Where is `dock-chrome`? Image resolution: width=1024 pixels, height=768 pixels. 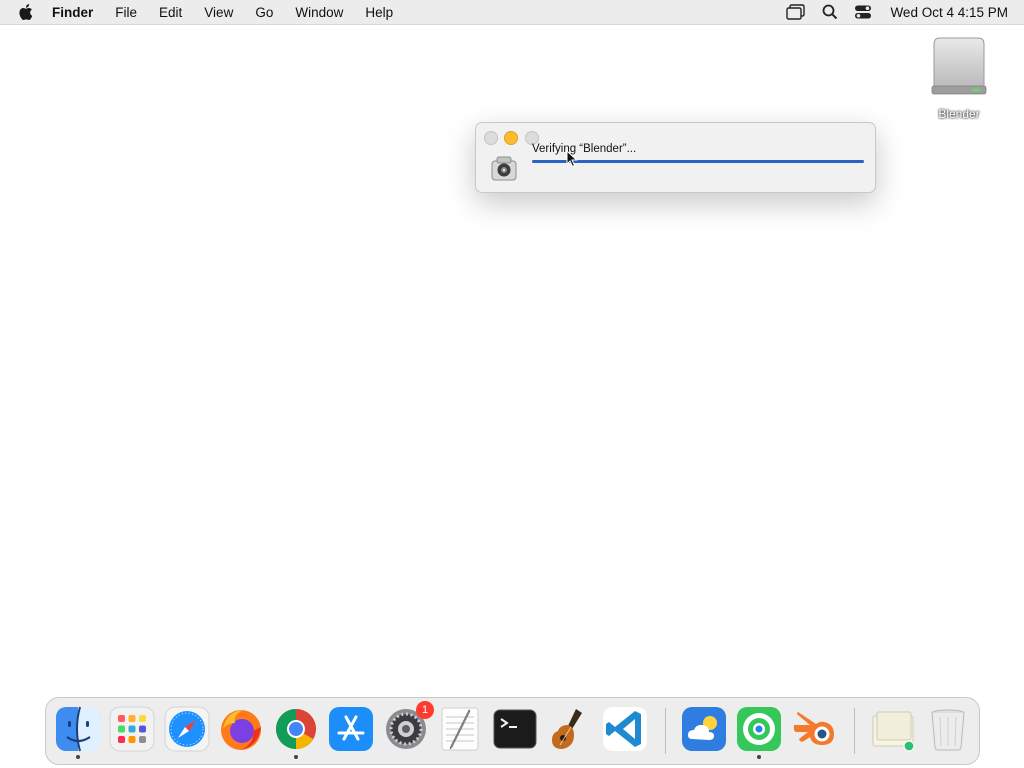 dock-chrome is located at coordinates (296, 732).